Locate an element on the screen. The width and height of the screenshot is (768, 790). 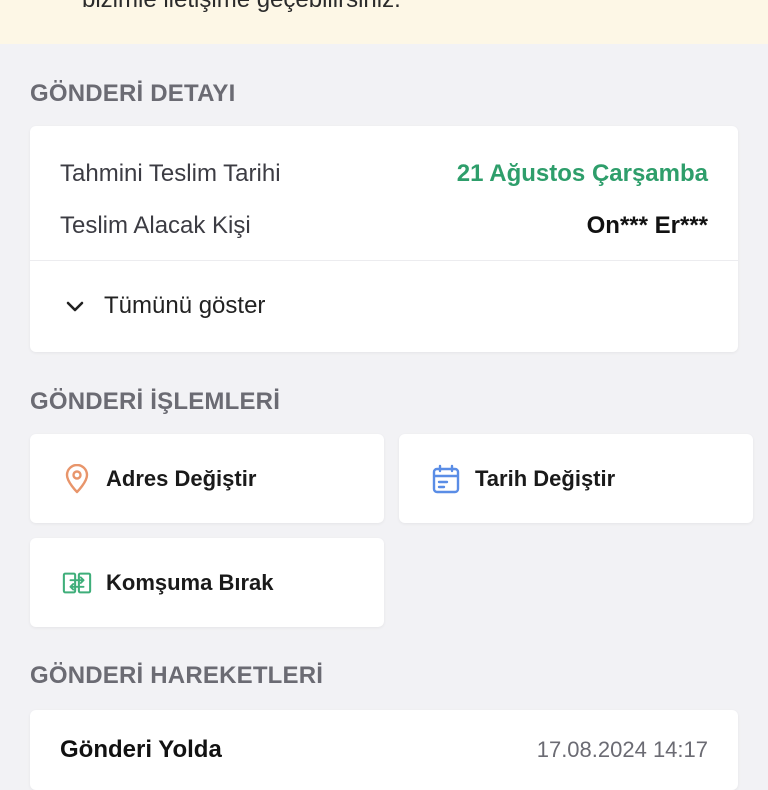
change-date-button: Tarih Değiştir is located at coordinates (576, 478).